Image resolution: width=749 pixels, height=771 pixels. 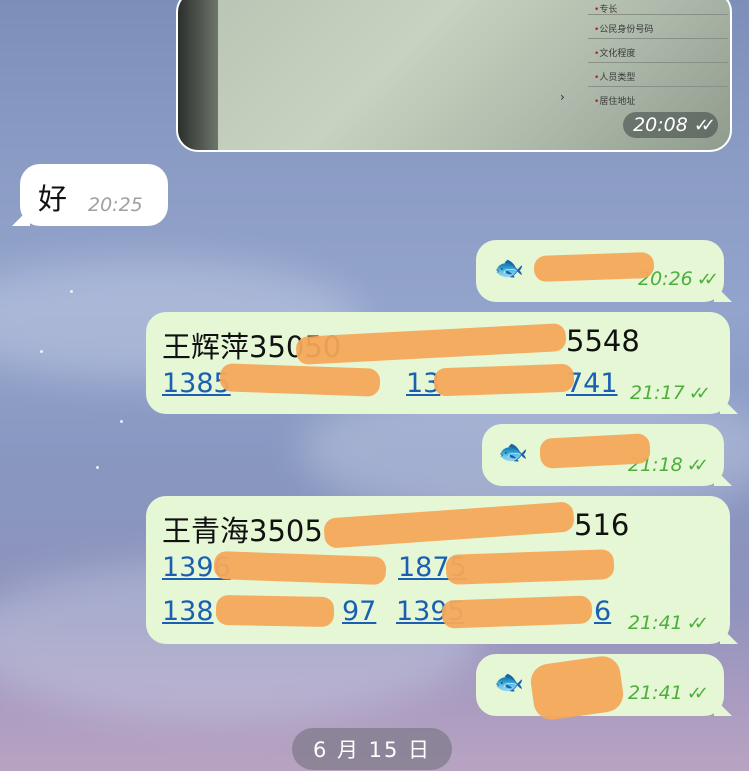 I want to click on message-text-tail: 5548, so click(x=603, y=341).